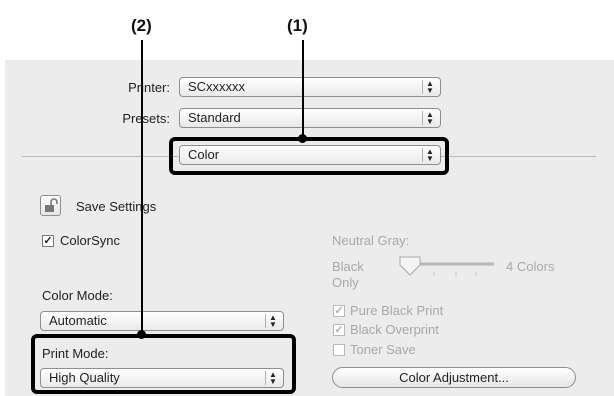 Image resolution: width=614 pixels, height=396 pixels. What do you see at coordinates (448, 269) in the screenshot?
I see `neutral-gray-slider` at bounding box center [448, 269].